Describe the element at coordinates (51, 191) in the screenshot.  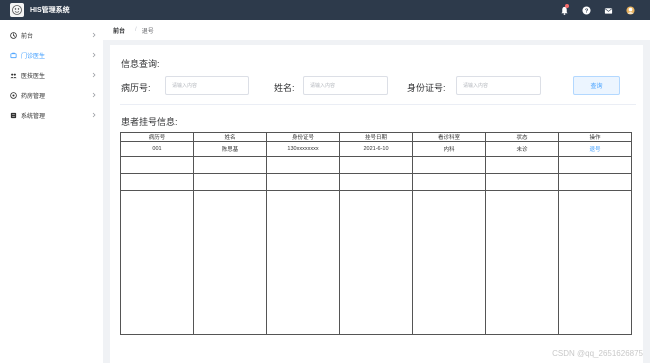
I see `sidebar: 前台 门诊医生 医技医生 药房管理 系统管理` at that location.